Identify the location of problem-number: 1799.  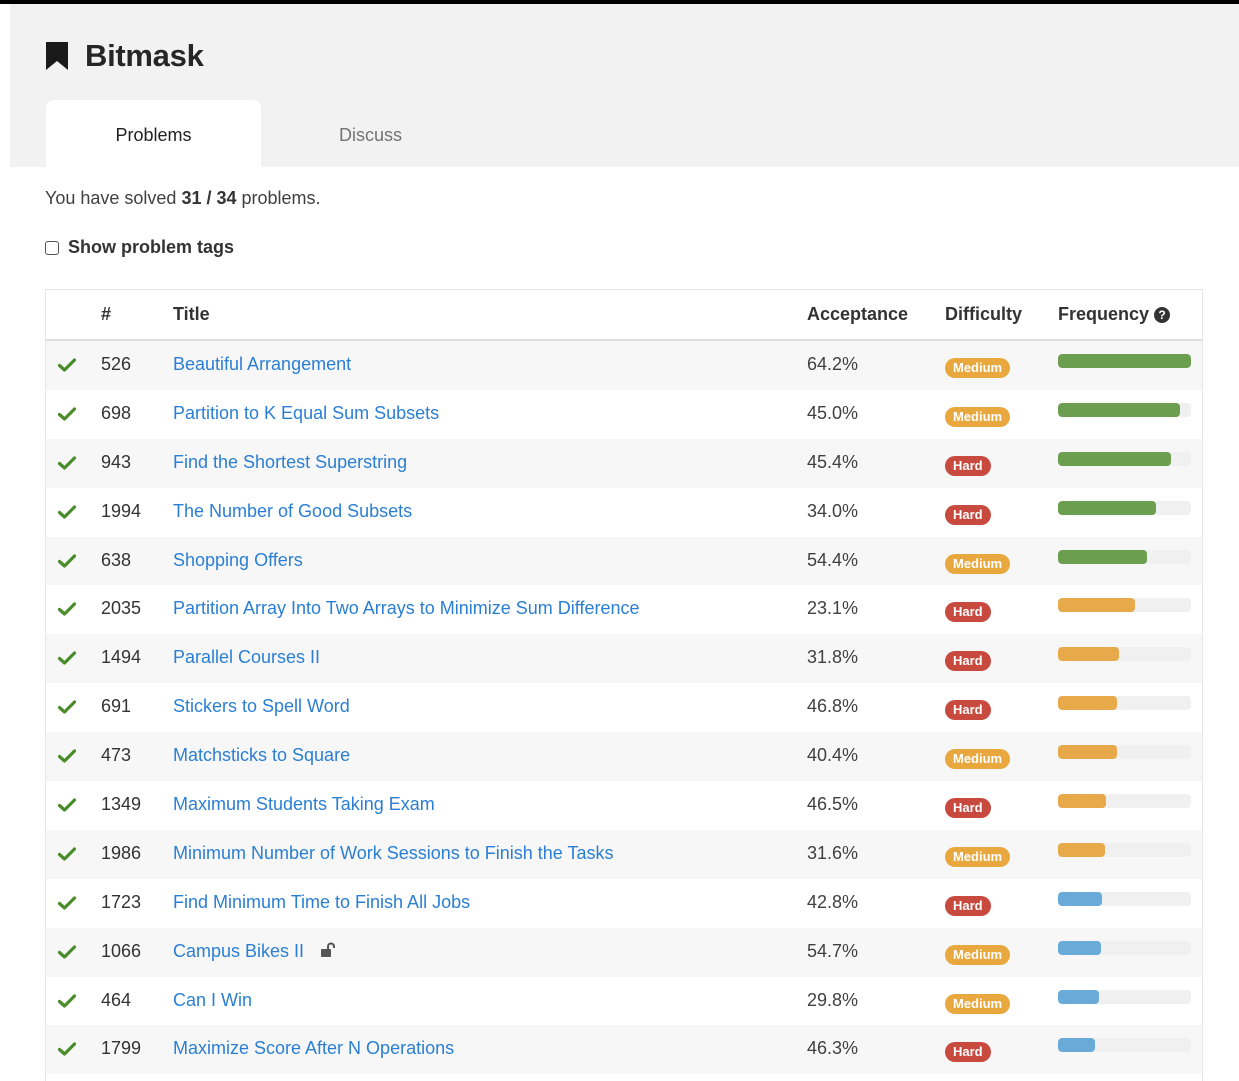
(121, 1048).